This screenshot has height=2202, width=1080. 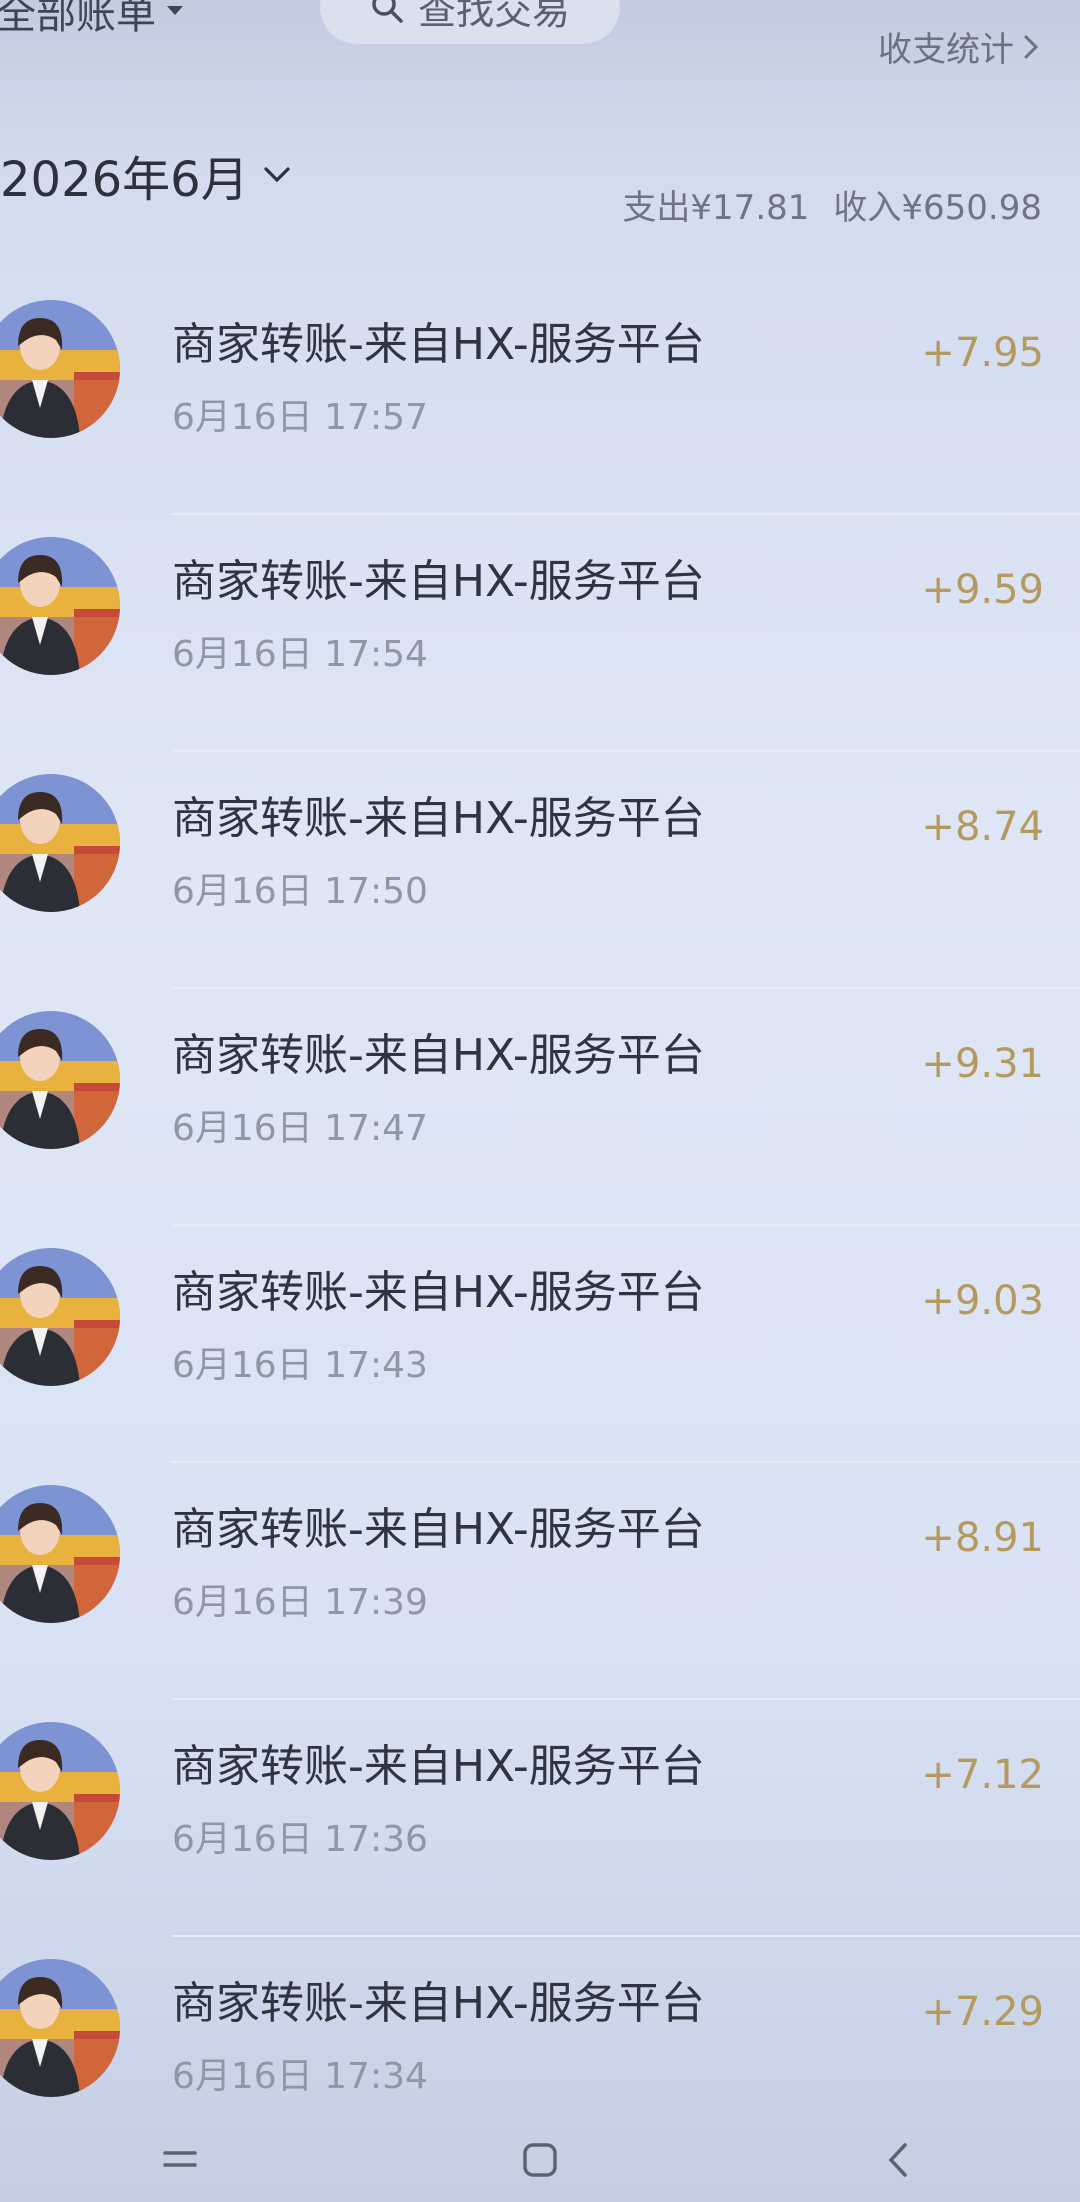 I want to click on expense-total: 支出¥17.81, so click(x=716, y=208).